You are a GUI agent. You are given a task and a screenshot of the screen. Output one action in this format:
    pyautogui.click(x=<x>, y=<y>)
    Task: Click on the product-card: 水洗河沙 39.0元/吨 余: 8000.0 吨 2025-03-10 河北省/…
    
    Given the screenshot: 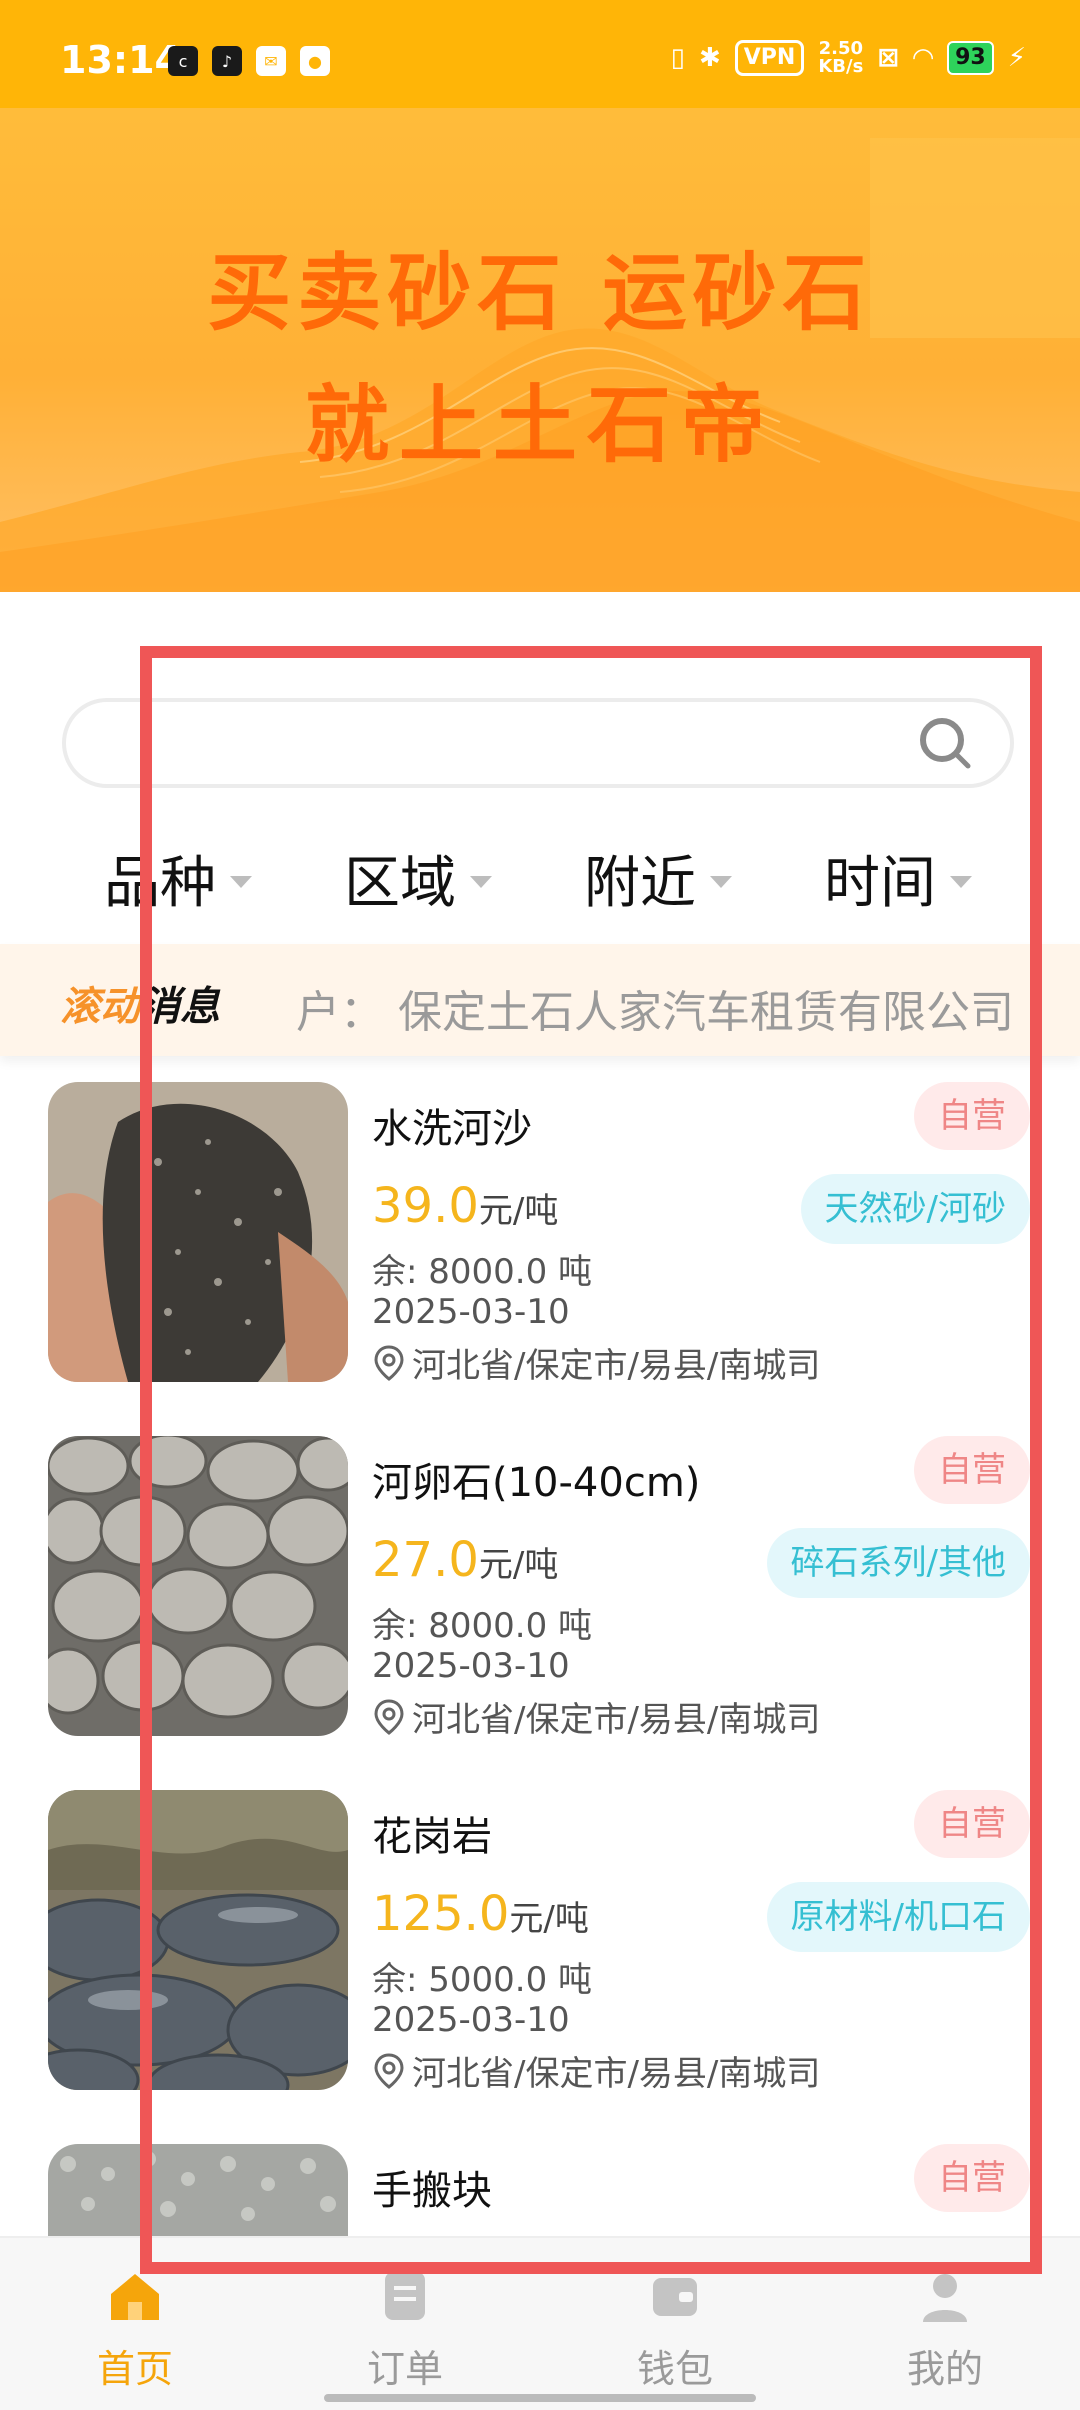 What is the action you would take?
    pyautogui.click(x=540, y=1234)
    